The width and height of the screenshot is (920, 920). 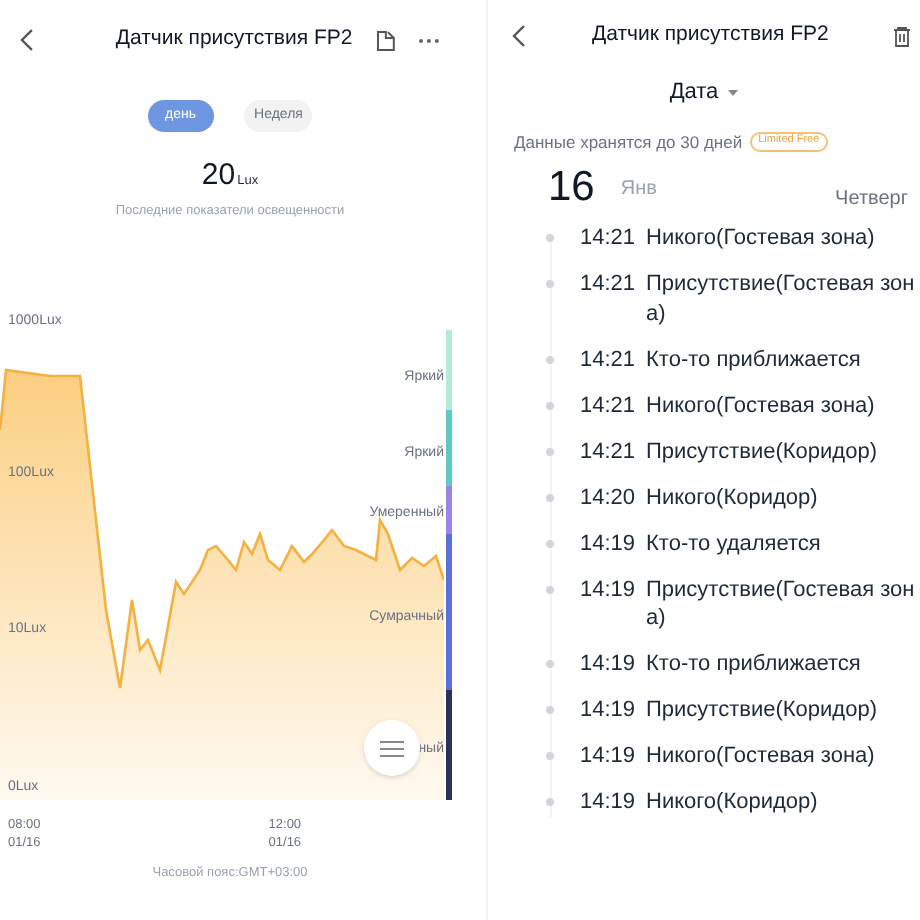 I want to click on retention-note: Данные хранятся до 30 дней, so click(x=628, y=142).